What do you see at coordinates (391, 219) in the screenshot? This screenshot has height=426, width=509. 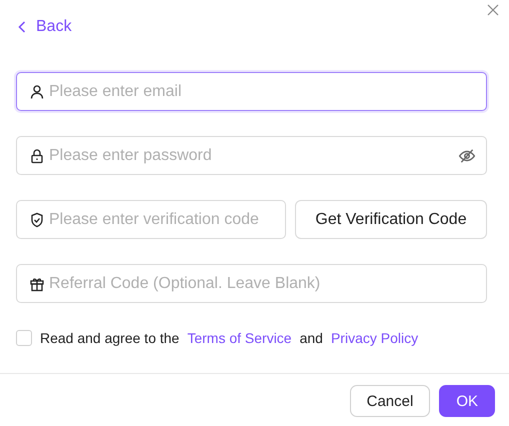 I see `get-code-button: Get Verification Code` at bounding box center [391, 219].